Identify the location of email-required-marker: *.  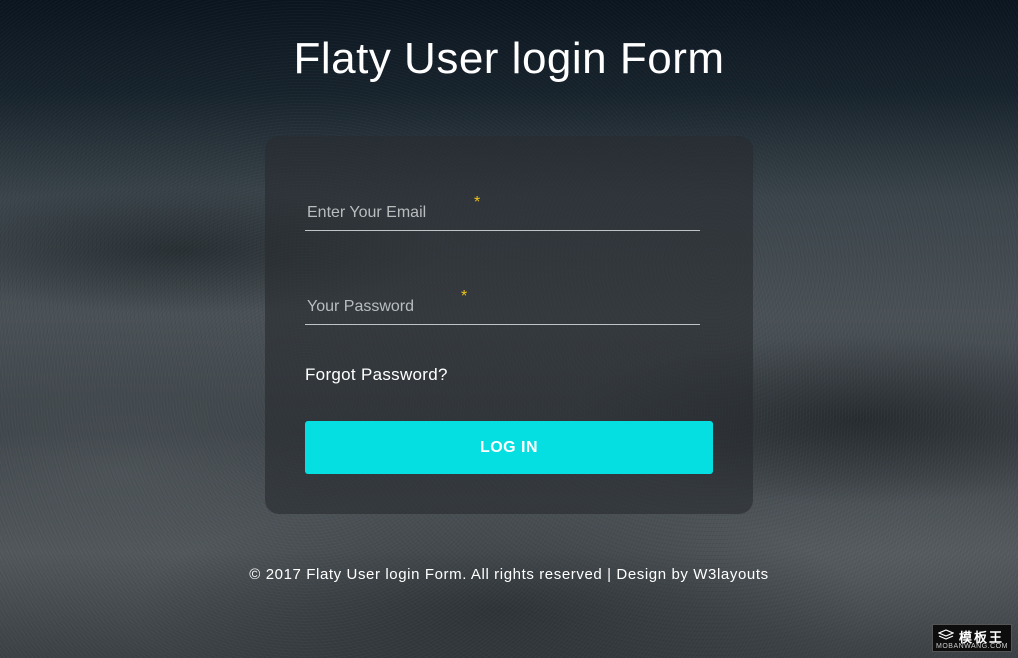
(477, 202).